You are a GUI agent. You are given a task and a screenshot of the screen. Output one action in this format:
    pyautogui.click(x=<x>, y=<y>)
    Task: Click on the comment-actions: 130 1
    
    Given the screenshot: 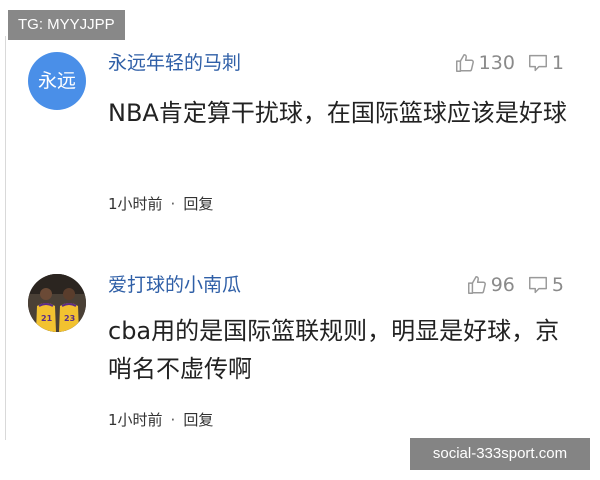 What is the action you would take?
    pyautogui.click(x=509, y=63)
    